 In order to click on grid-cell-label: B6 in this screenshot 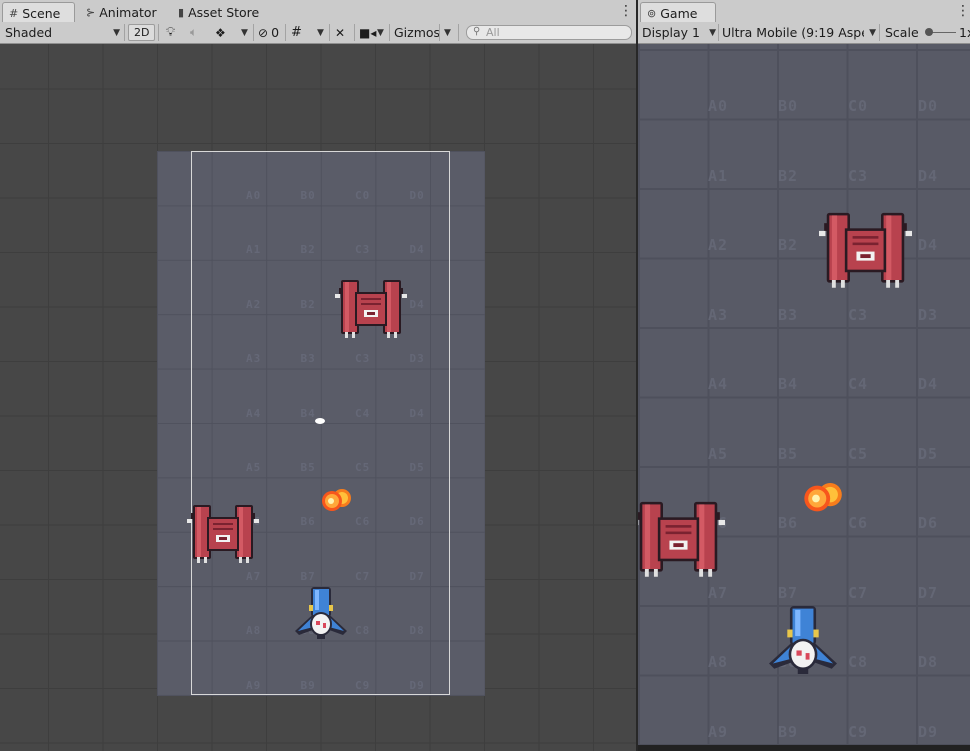, I will do `click(788, 523)`.